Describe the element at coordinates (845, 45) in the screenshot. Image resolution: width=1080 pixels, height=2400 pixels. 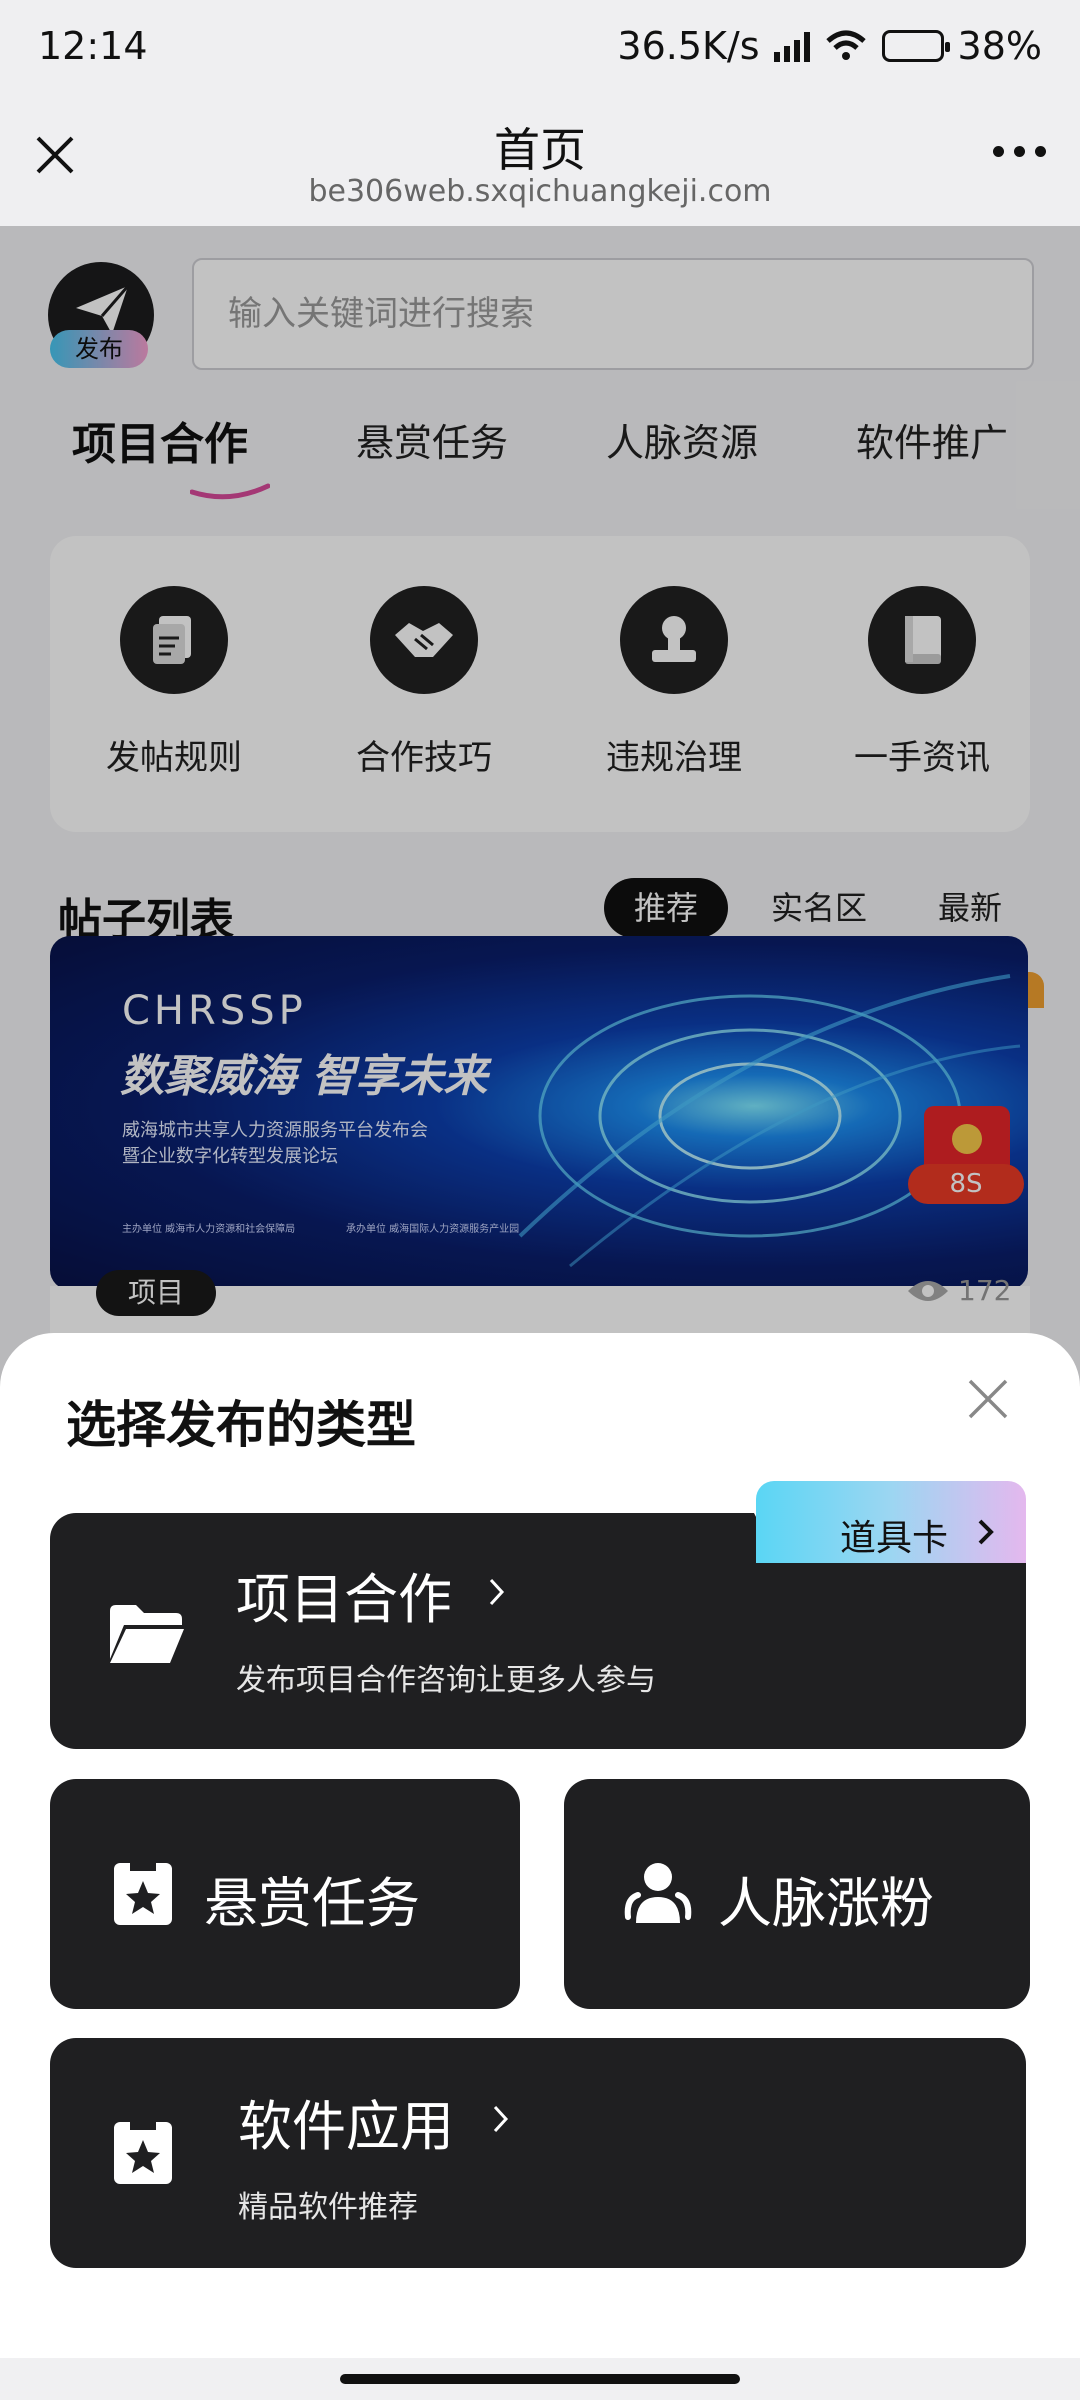
I see `wifi-icon` at that location.